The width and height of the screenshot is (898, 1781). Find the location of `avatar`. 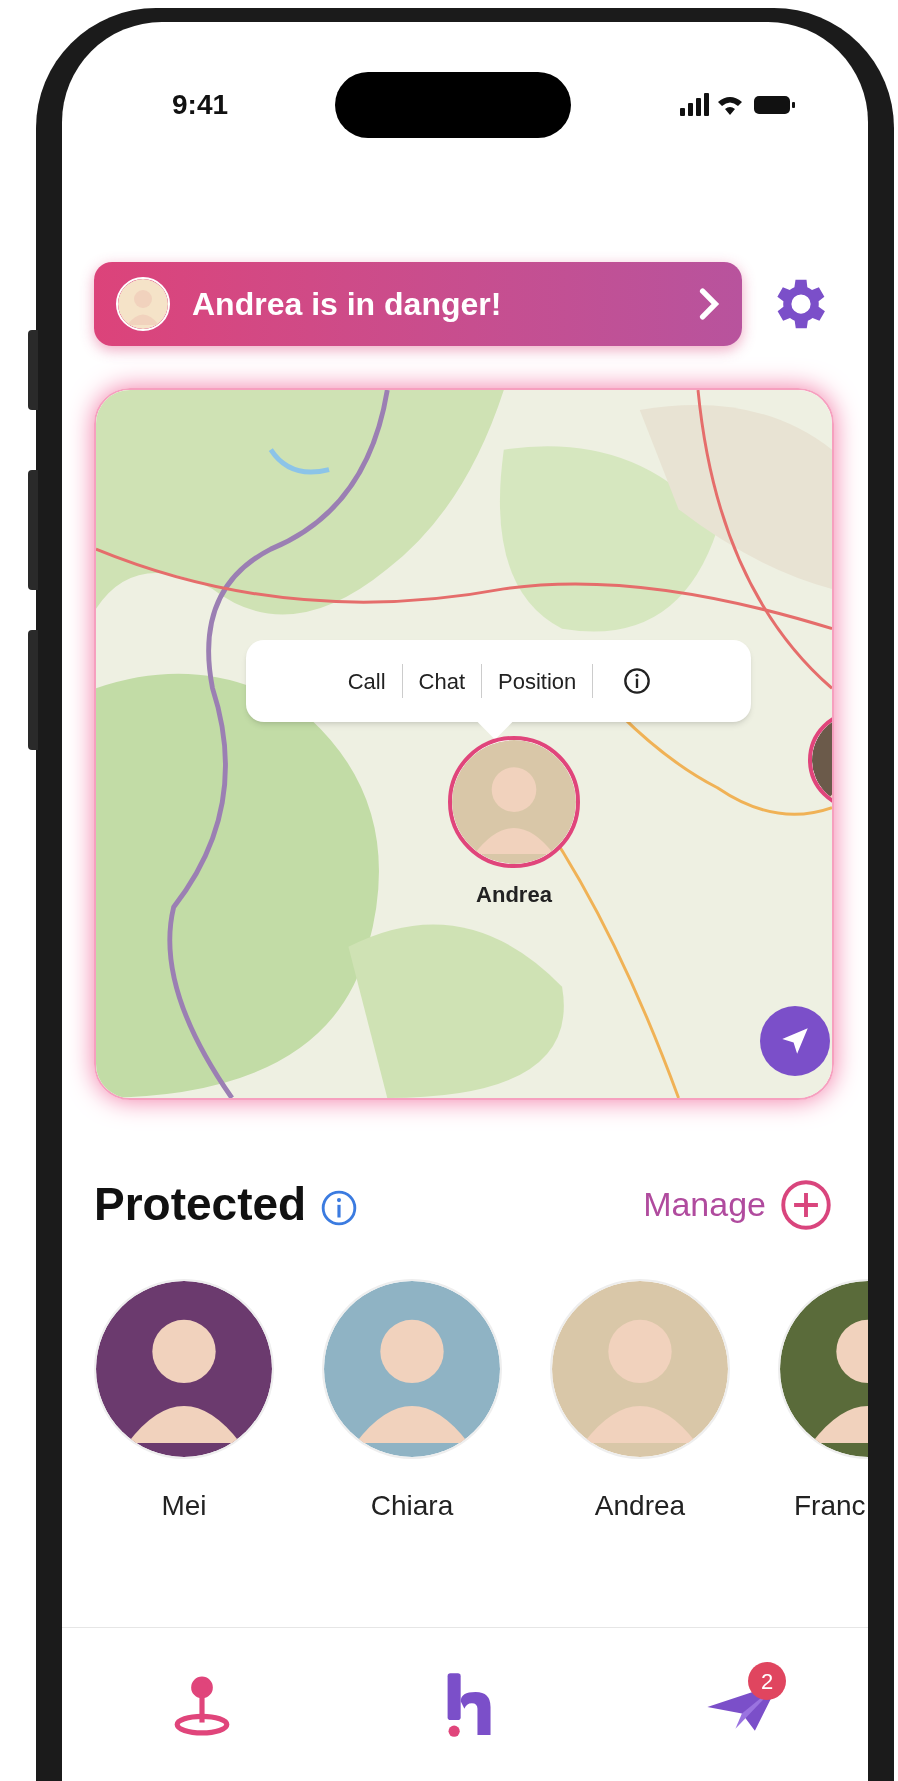

avatar is located at coordinates (143, 304).